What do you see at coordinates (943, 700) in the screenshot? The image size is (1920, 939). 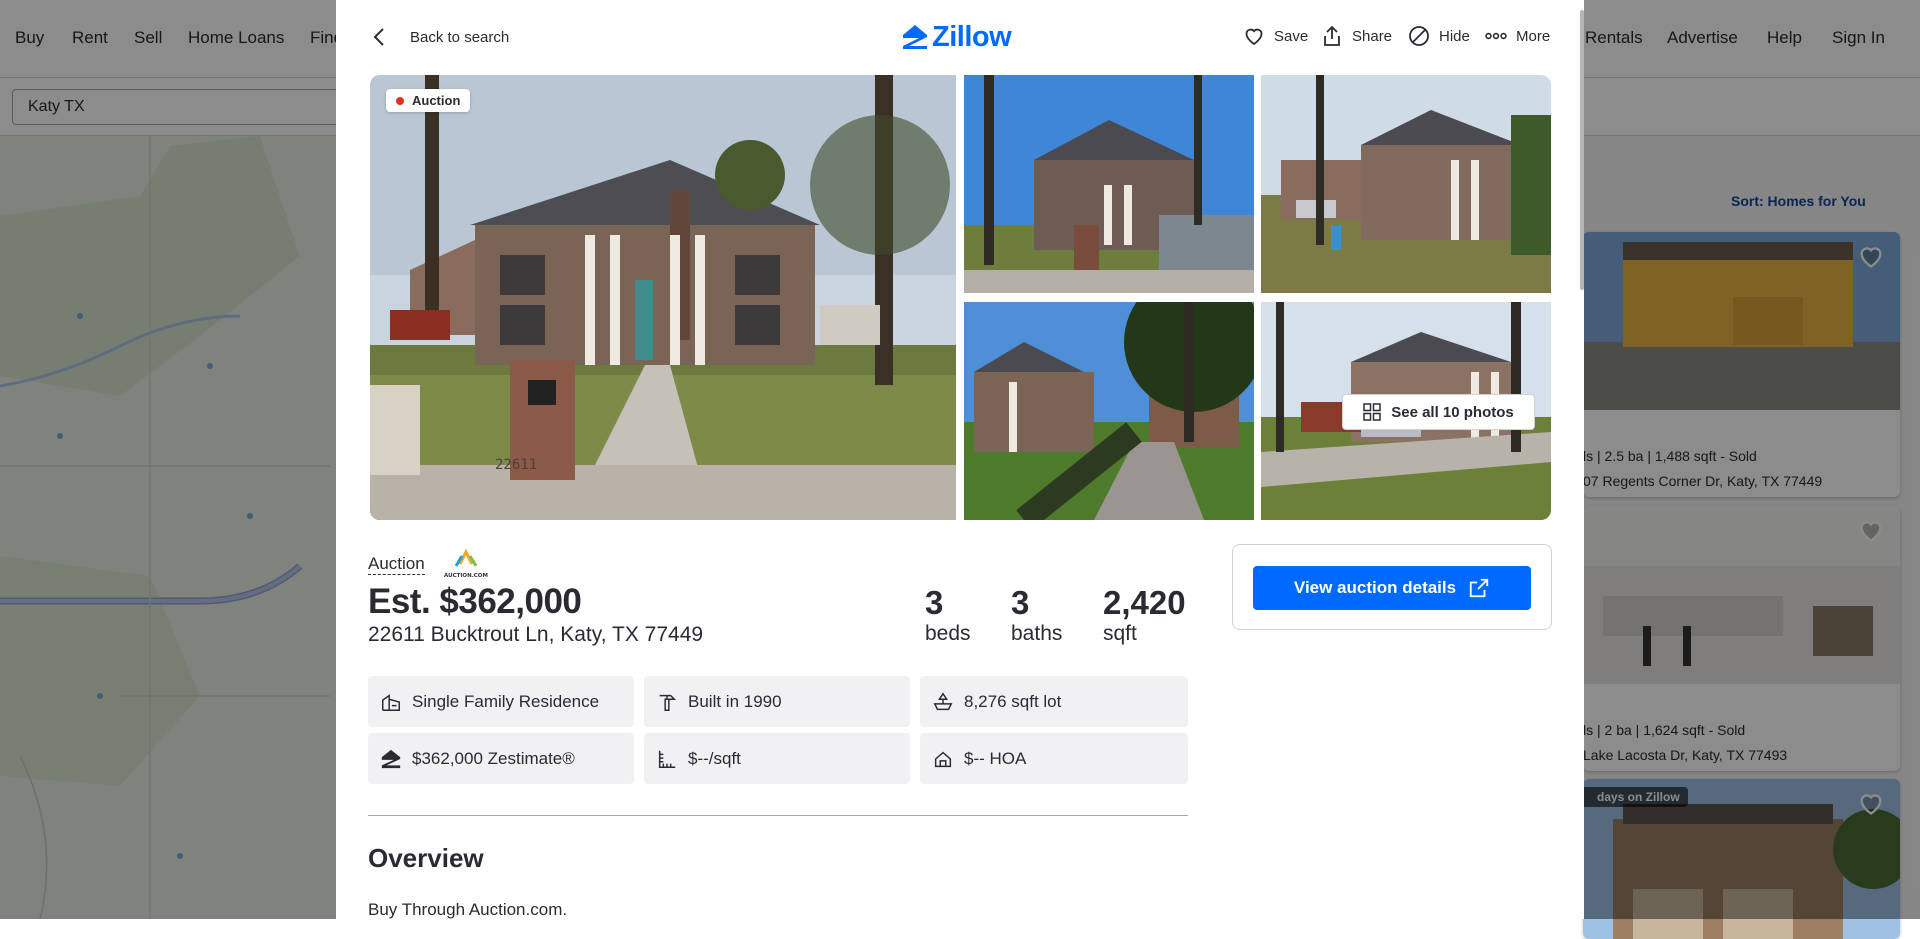 I see `lot-size-icon` at bounding box center [943, 700].